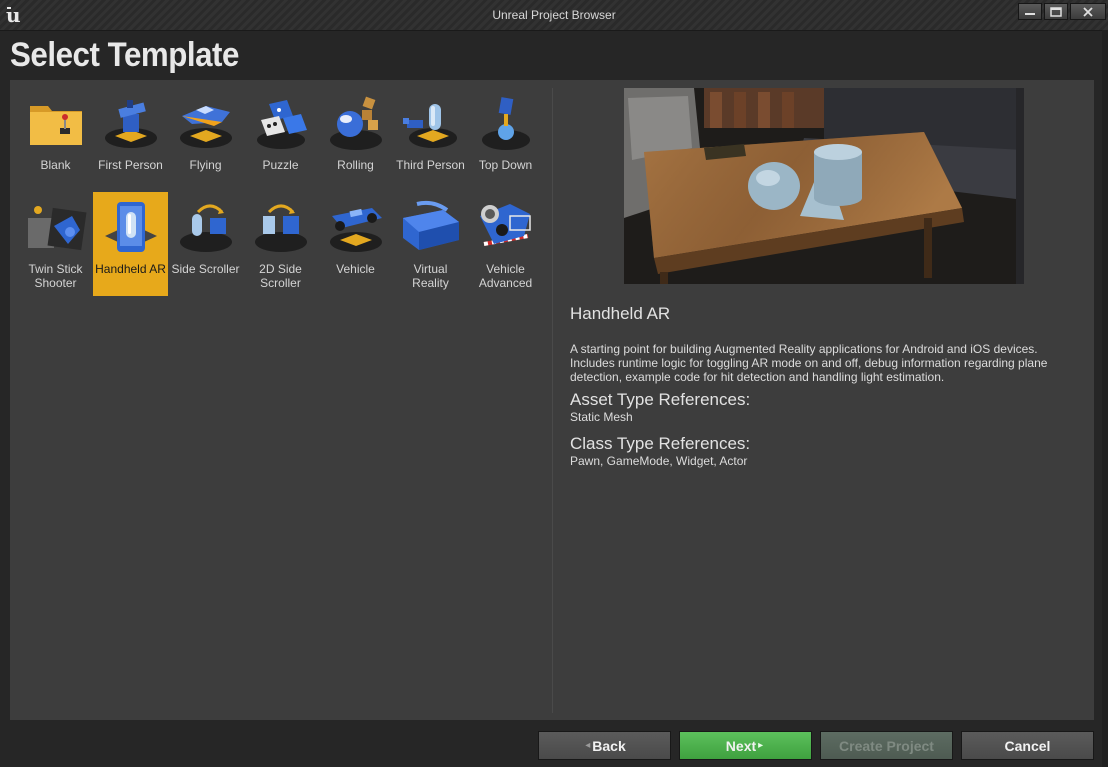 The width and height of the screenshot is (1108, 767). What do you see at coordinates (588, 745) in the screenshot?
I see `chevron-left-icon: ◂` at bounding box center [588, 745].